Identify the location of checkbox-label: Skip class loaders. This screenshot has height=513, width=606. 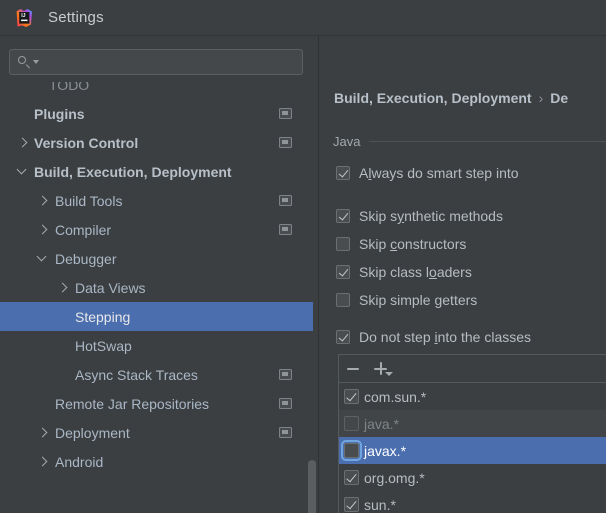
(415, 272).